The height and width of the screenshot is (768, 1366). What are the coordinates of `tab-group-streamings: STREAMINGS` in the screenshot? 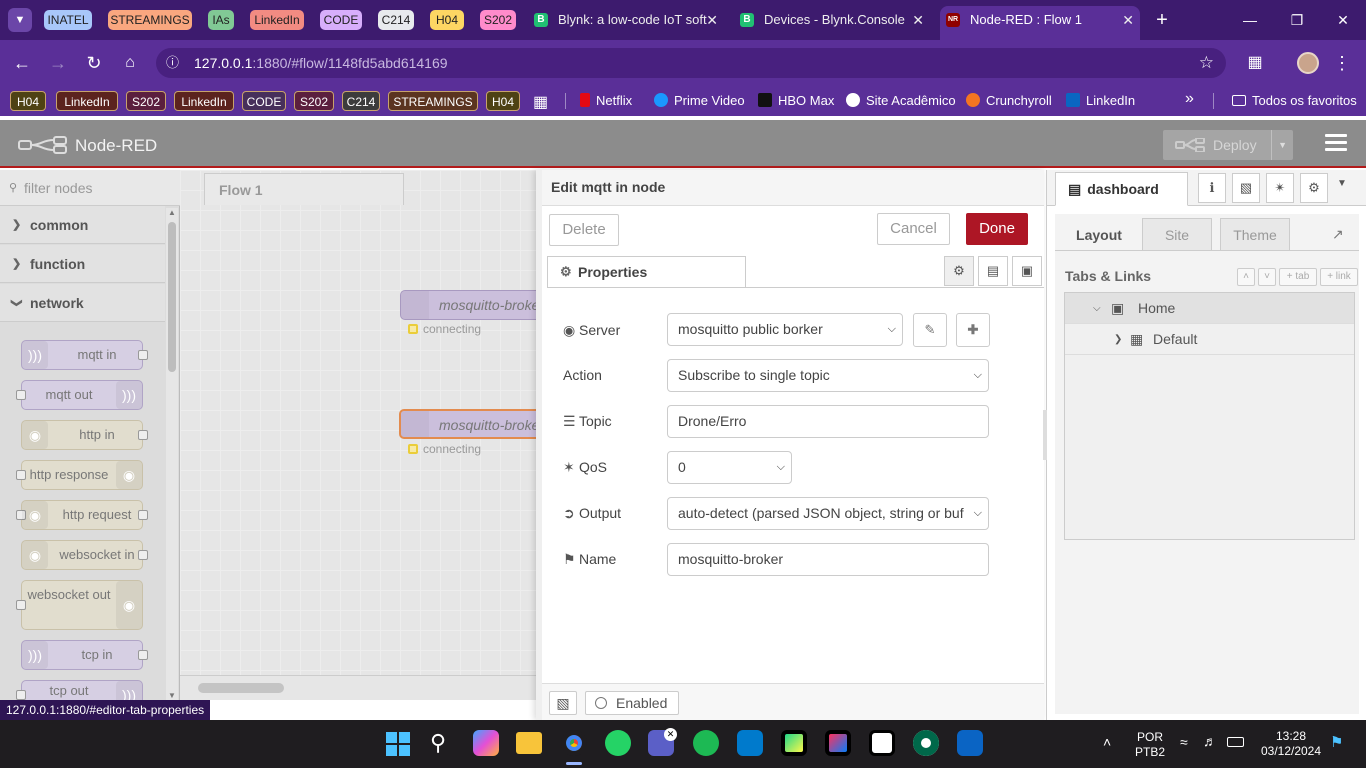 It's located at (150, 20).